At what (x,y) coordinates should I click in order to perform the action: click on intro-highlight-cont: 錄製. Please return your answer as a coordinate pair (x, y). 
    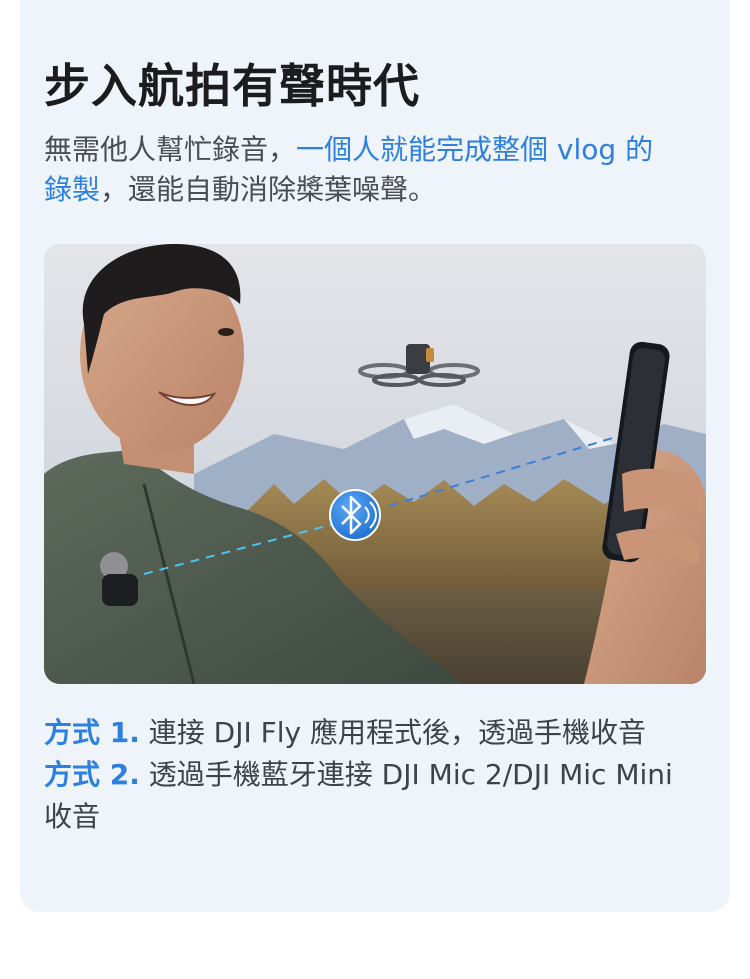
    Looking at the image, I should click on (72, 189).